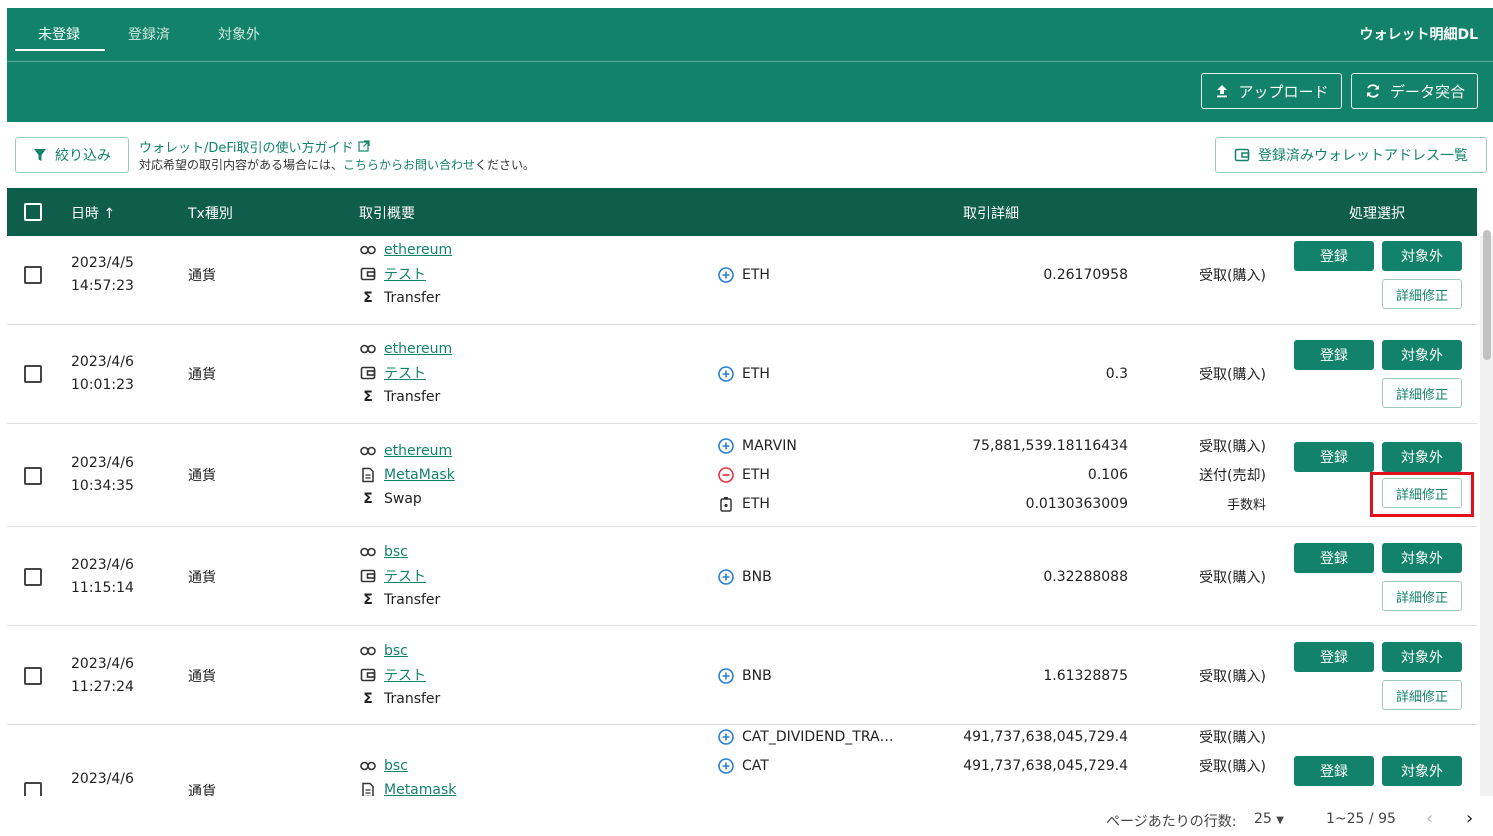 The width and height of the screenshot is (1493, 836). I want to click on amount: 491,737,638,045,729.4, so click(1045, 736).